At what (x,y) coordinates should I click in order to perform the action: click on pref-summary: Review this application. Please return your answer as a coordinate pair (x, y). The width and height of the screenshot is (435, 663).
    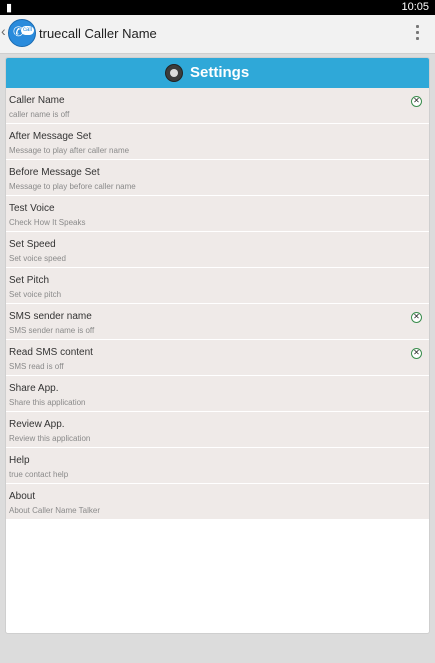
    Looking at the image, I should click on (50, 438).